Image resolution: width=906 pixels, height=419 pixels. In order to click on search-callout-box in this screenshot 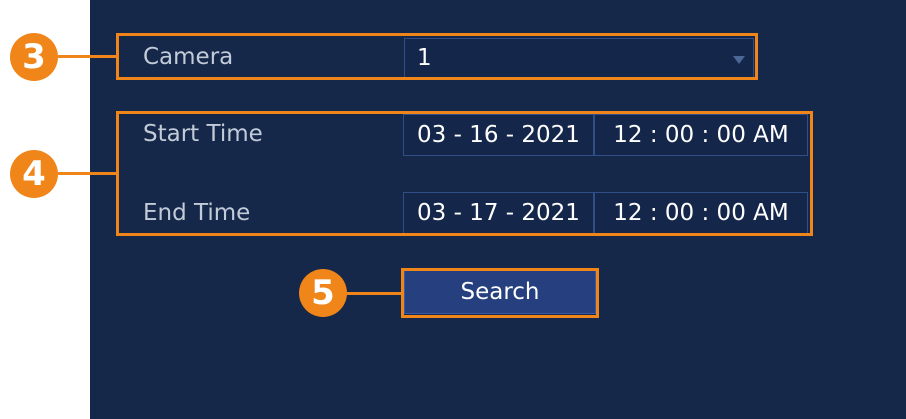, I will do `click(500, 293)`.